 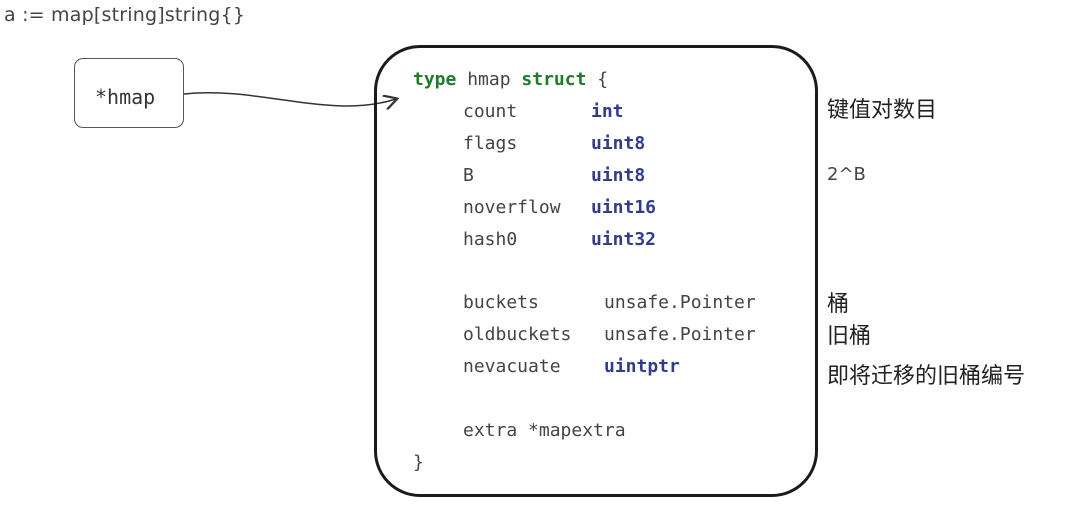 What do you see at coordinates (490, 239) in the screenshot?
I see `field-name-hash0: hash0` at bounding box center [490, 239].